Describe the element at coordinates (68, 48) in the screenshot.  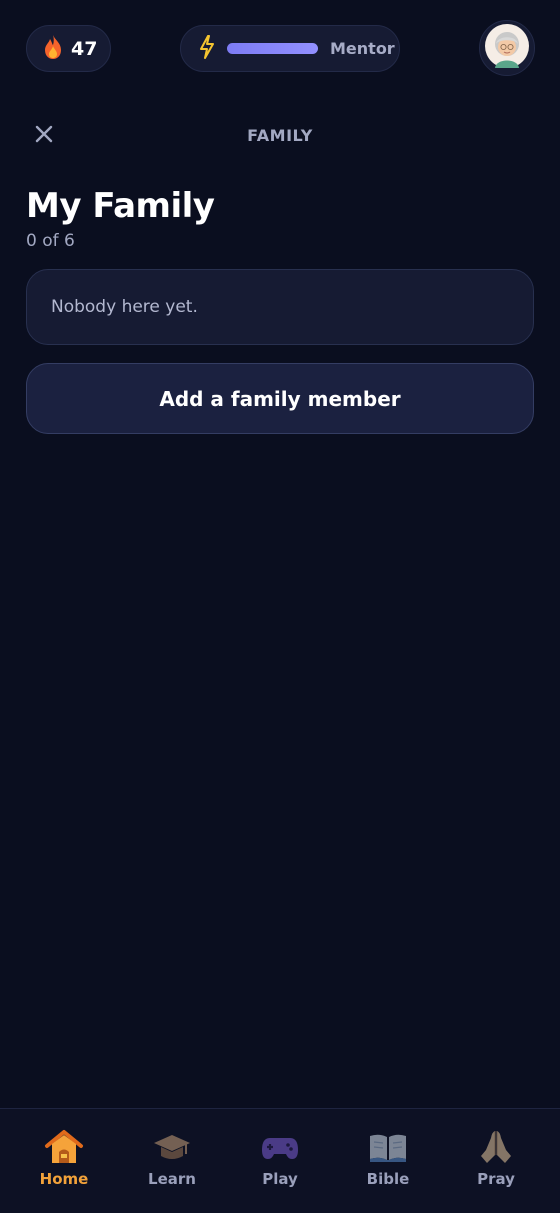
I see `streak-badge: 47` at that location.